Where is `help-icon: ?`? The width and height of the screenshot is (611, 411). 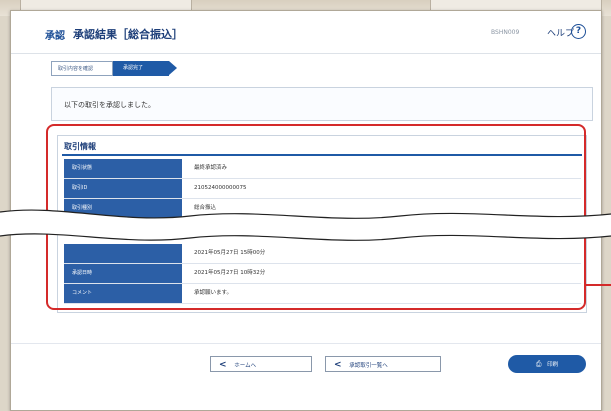
help-icon: ? is located at coordinates (578, 31).